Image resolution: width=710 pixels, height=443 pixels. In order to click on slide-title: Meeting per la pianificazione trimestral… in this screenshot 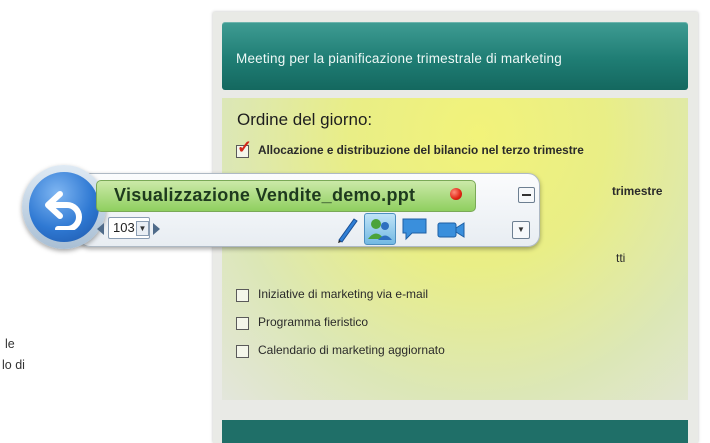, I will do `click(399, 58)`.